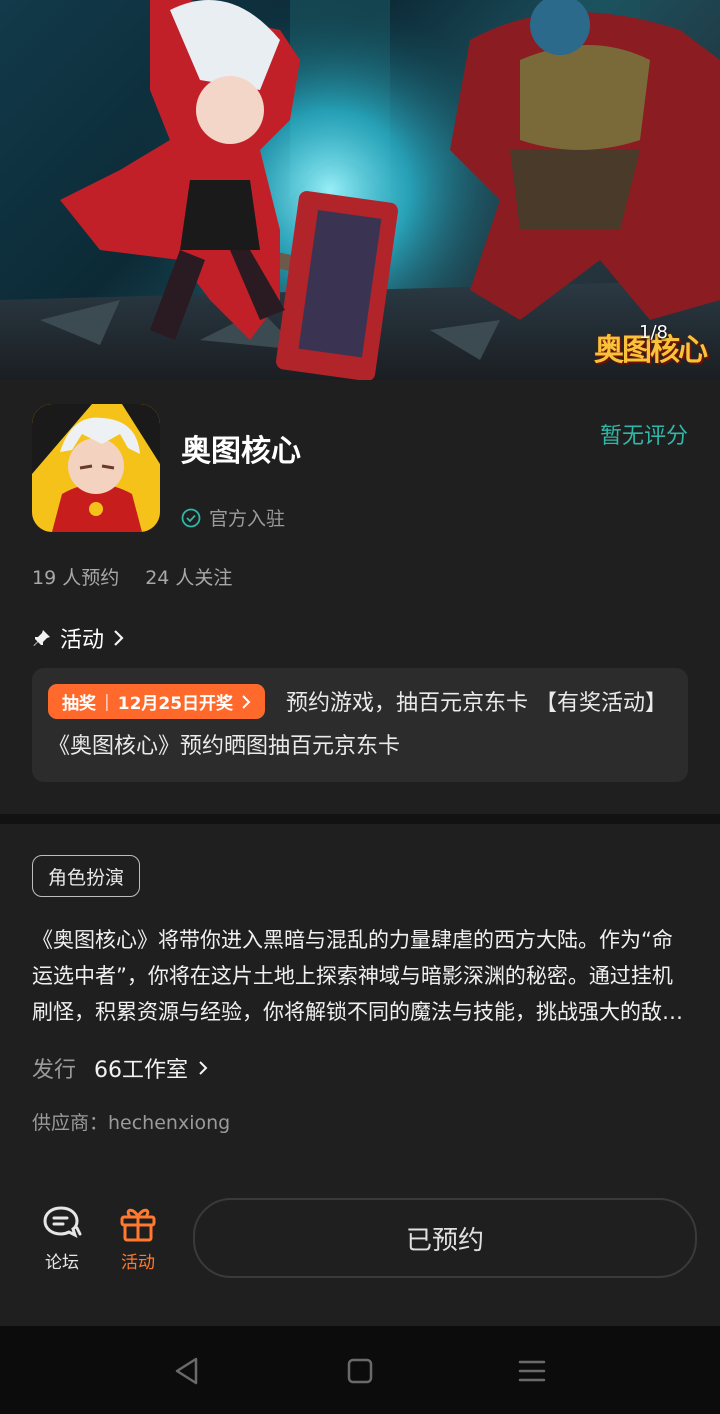 This screenshot has height=1414, width=720. I want to click on home-square-icon, so click(360, 1371).